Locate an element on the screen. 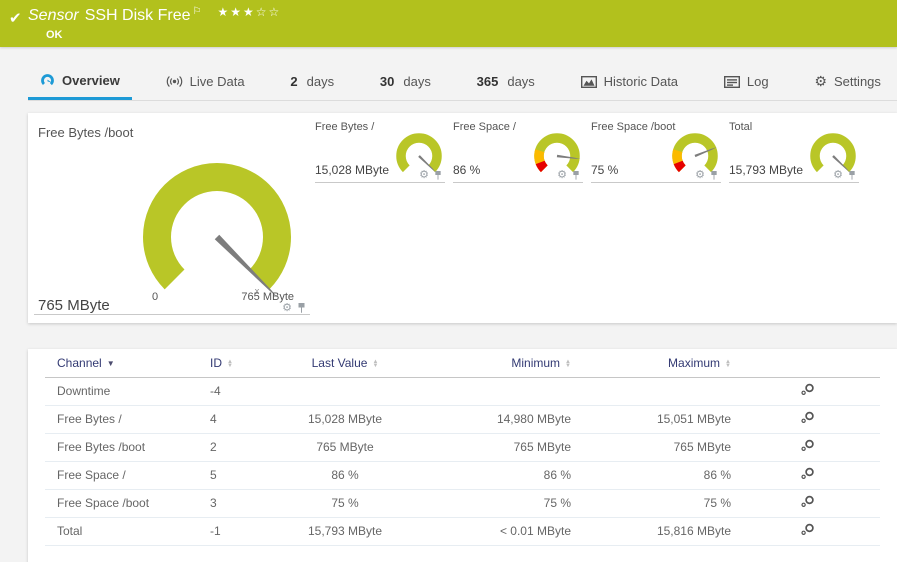  channel-maximum: 15,051 MByte is located at coordinates (655, 419).